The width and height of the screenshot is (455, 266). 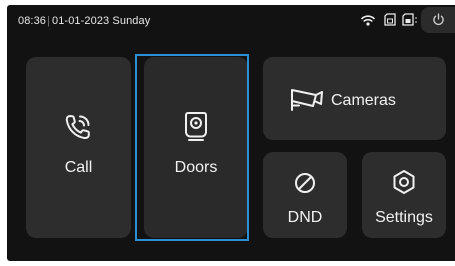 What do you see at coordinates (404, 184) in the screenshot?
I see `settings-icon` at bounding box center [404, 184].